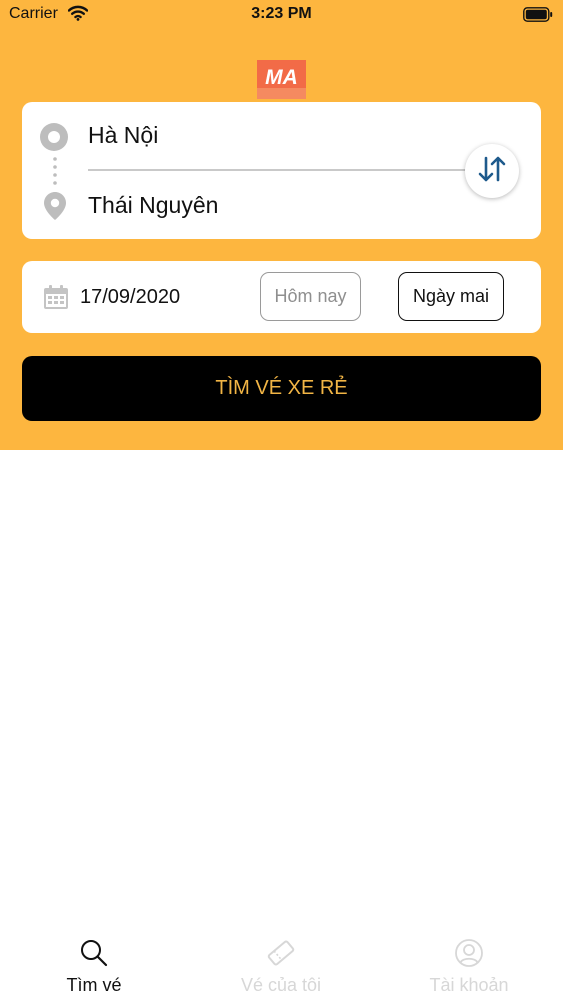 This screenshot has height=1000, width=563. I want to click on tab-label: Vé của tôi, so click(281, 985).